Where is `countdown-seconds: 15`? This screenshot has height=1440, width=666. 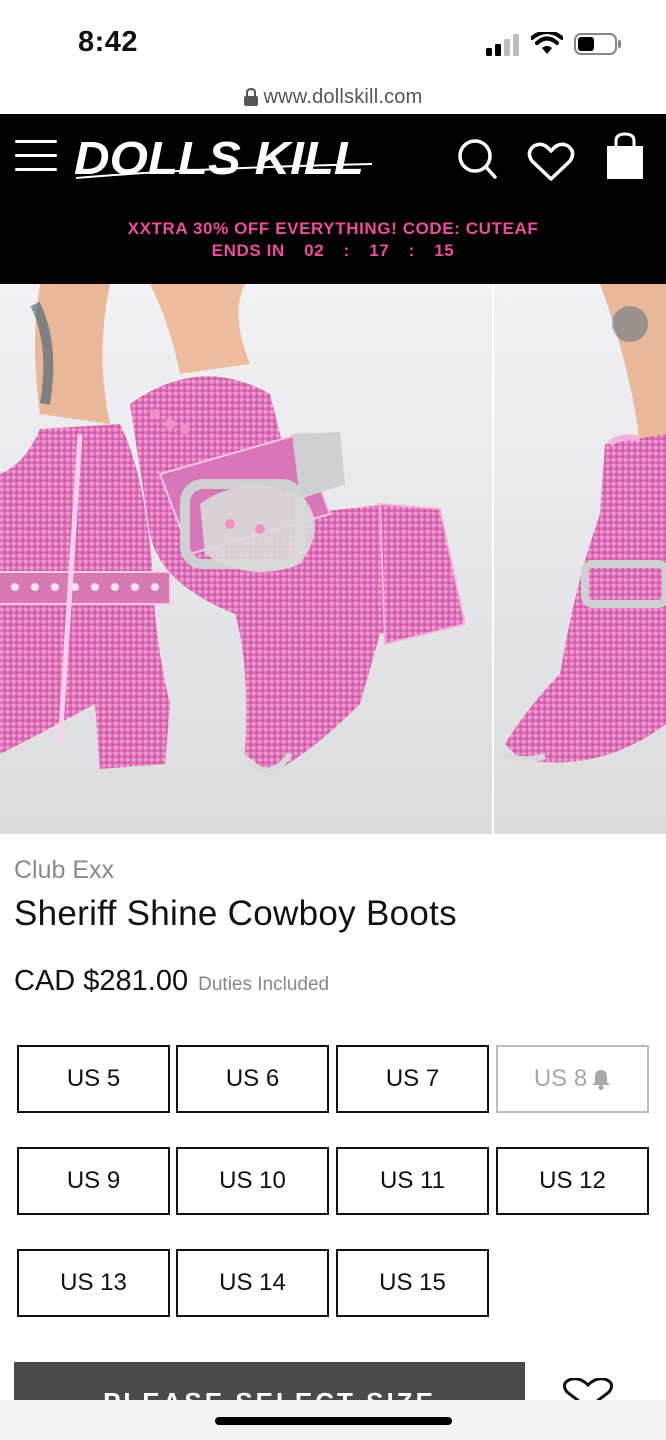
countdown-seconds: 15 is located at coordinates (444, 250).